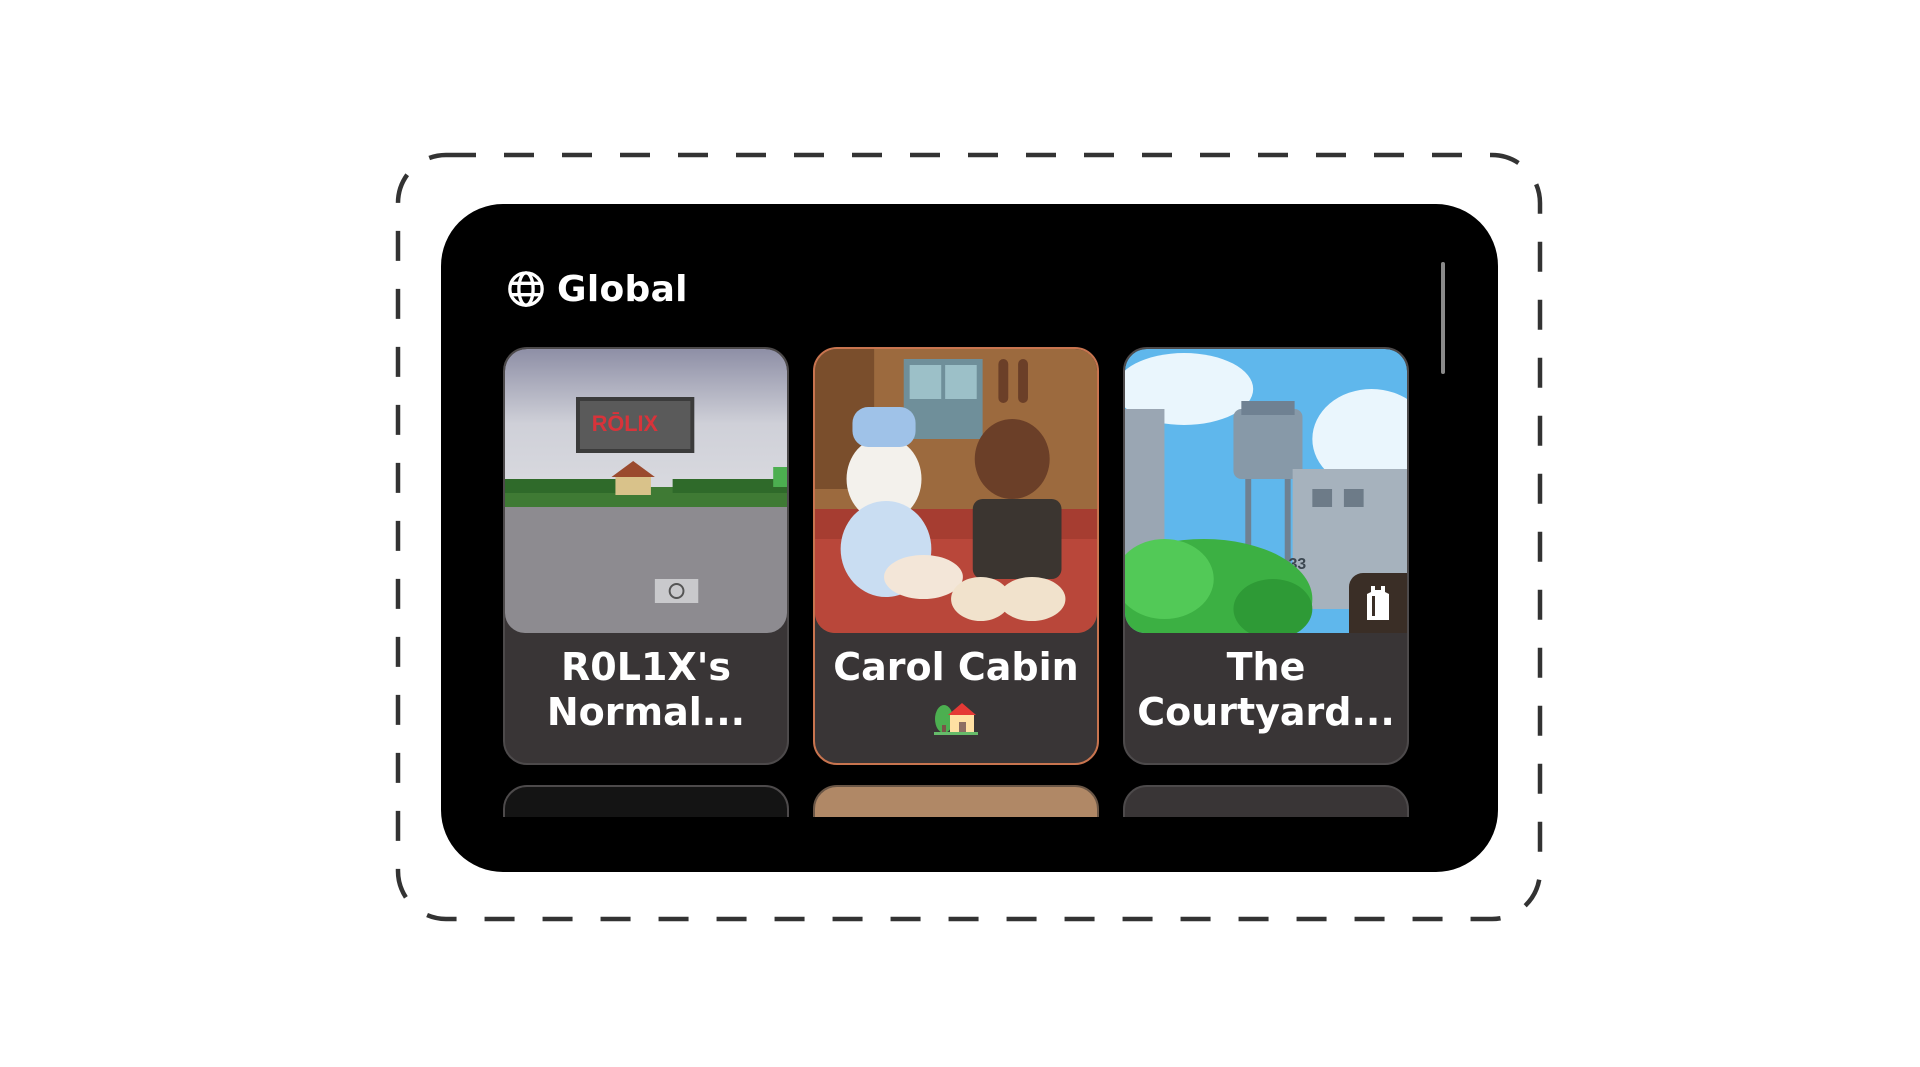  Describe the element at coordinates (956, 491) in the screenshot. I see `experience-thumbnail` at that location.